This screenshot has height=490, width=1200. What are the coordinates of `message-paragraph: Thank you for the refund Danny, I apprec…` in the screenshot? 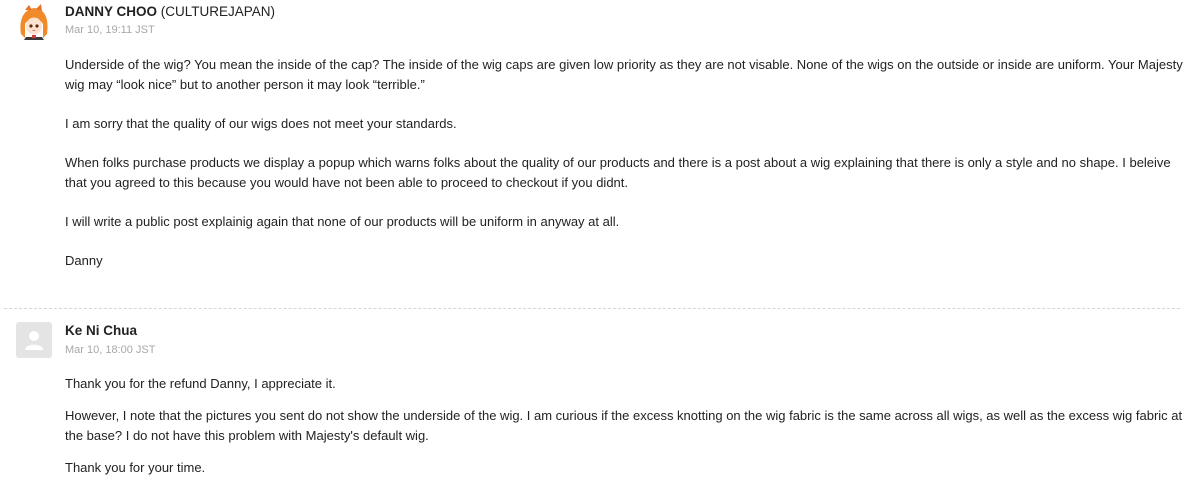 It's located at (200, 383).